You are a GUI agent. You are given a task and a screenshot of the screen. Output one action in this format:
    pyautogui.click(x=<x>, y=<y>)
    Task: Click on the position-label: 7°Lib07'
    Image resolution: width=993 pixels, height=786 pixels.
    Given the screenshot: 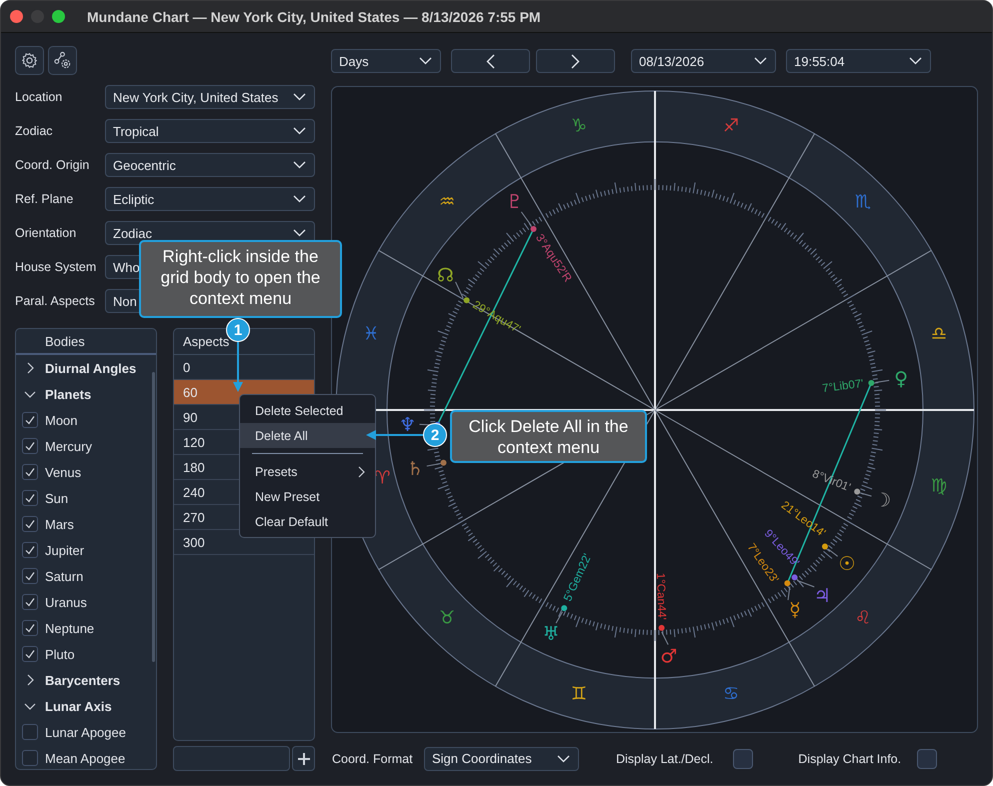 What is the action you would take?
    pyautogui.click(x=843, y=387)
    